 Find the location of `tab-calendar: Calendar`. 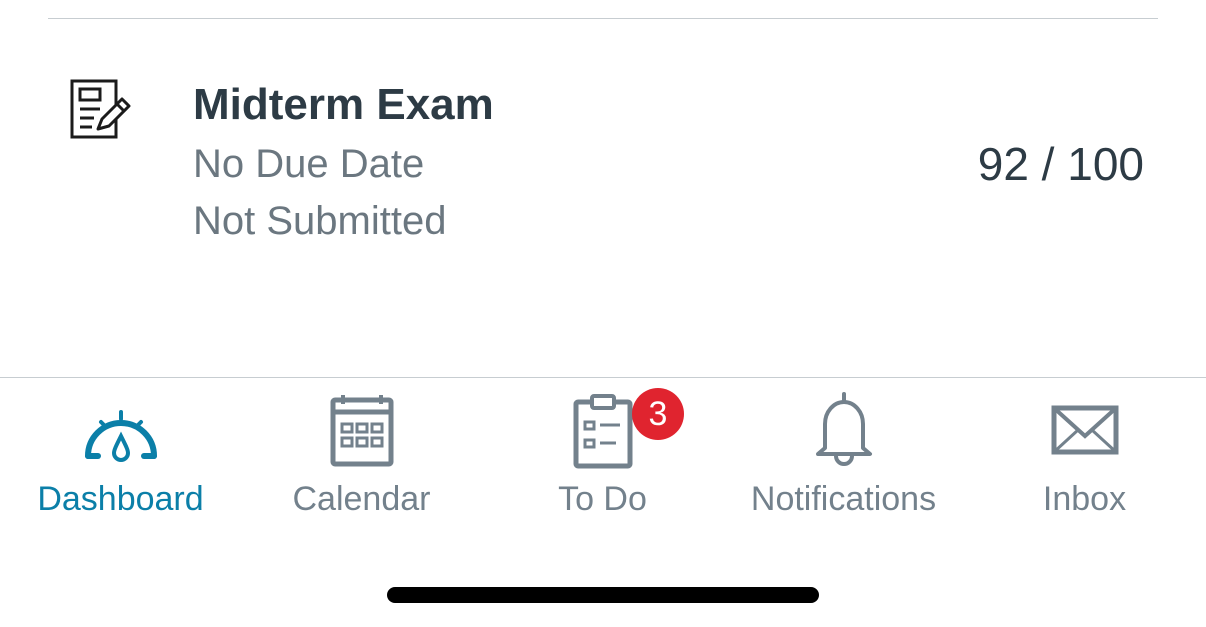

tab-calendar: Calendar is located at coordinates (361, 453).